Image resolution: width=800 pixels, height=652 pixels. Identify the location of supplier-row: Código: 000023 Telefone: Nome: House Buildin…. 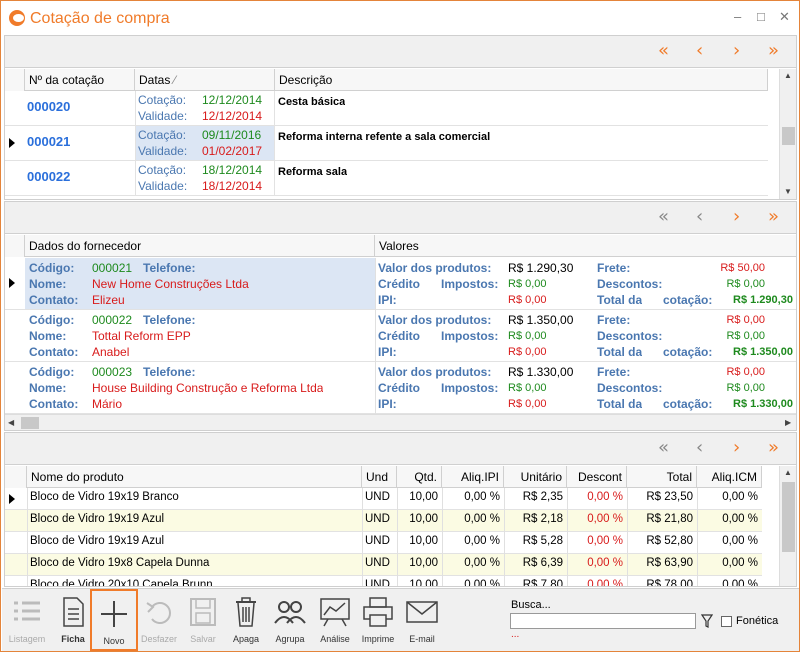
(400, 388).